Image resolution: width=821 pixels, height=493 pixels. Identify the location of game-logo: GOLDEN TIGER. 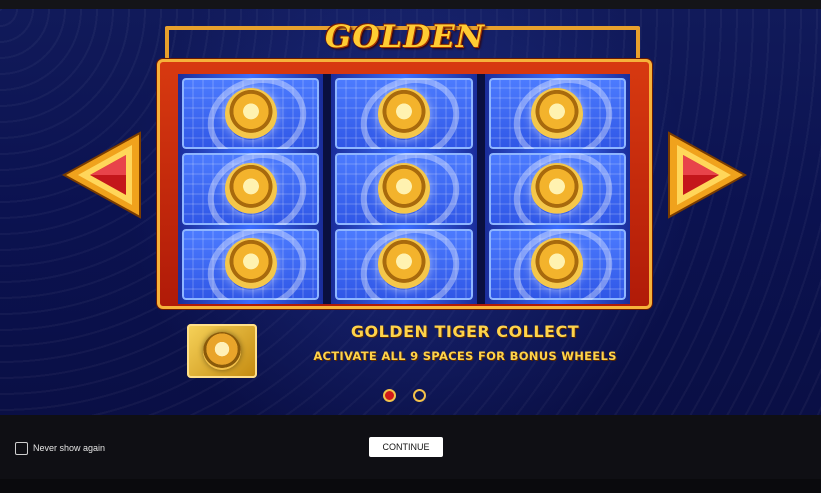
(405, 56).